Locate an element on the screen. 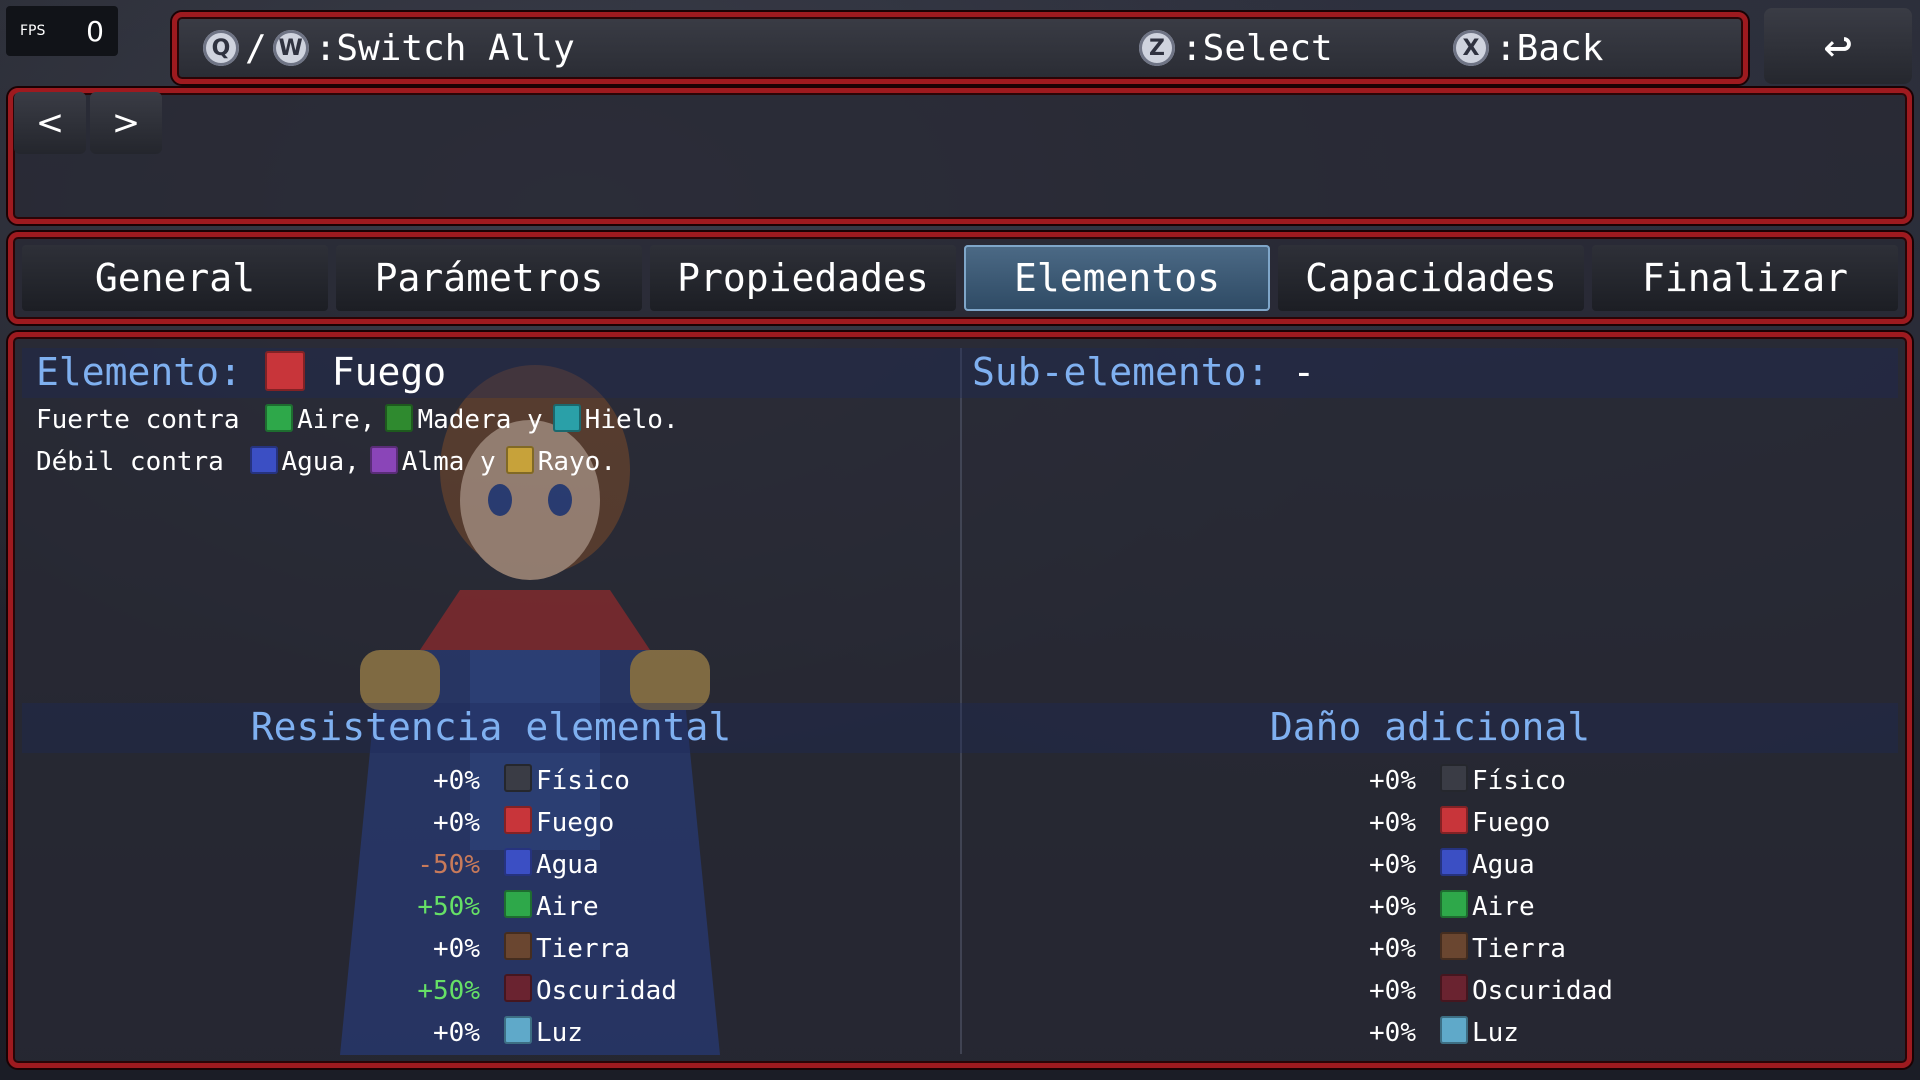 This screenshot has width=1920, height=1080. ally-portrait-strip is located at coordinates (960, 156).